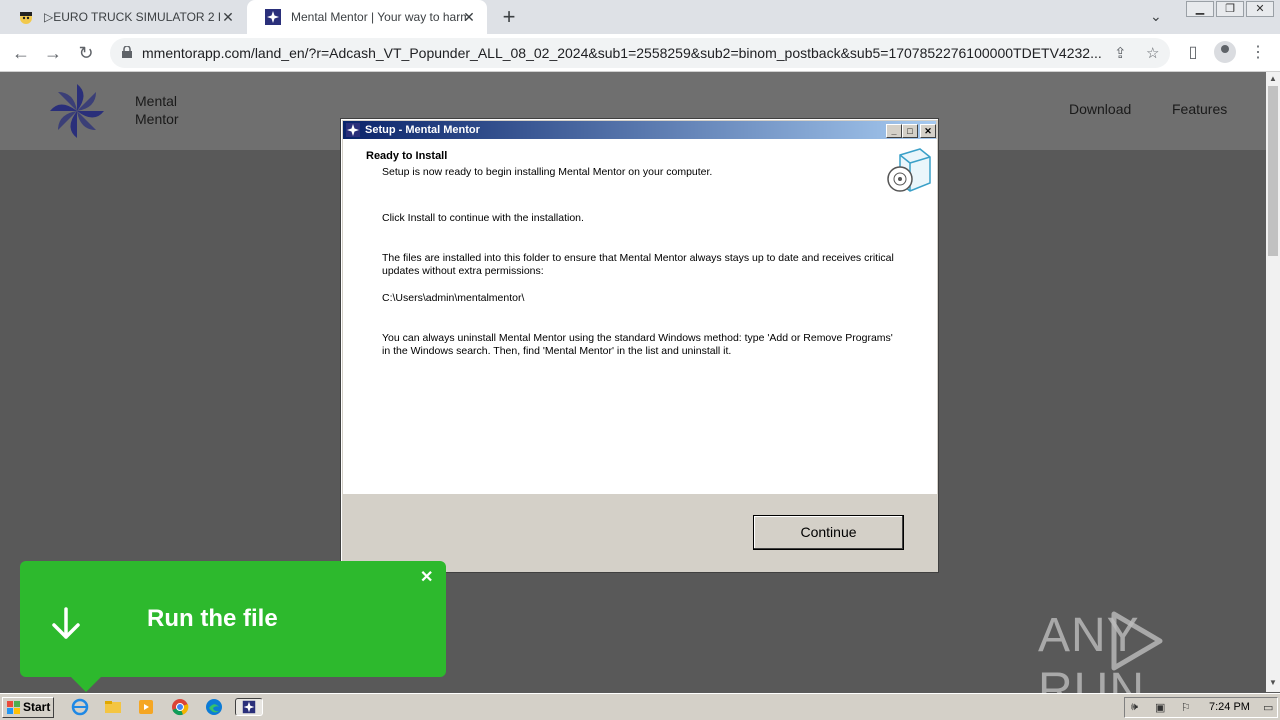 The width and height of the screenshot is (1280, 720). Describe the element at coordinates (894, 131) in the screenshot. I see `minimize-icon: _` at that location.